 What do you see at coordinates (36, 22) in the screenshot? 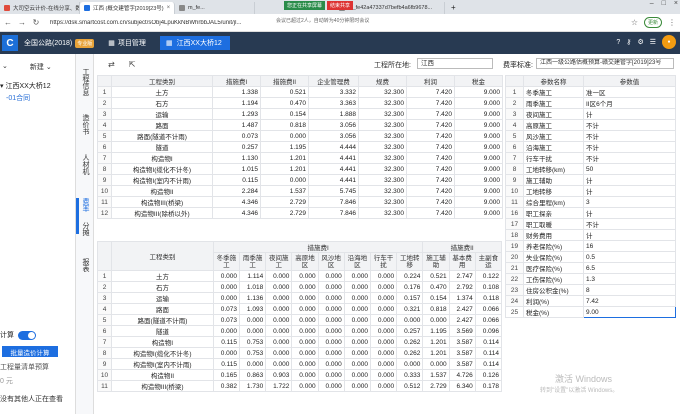
I see `reload-icon: ↻` at bounding box center [36, 22].